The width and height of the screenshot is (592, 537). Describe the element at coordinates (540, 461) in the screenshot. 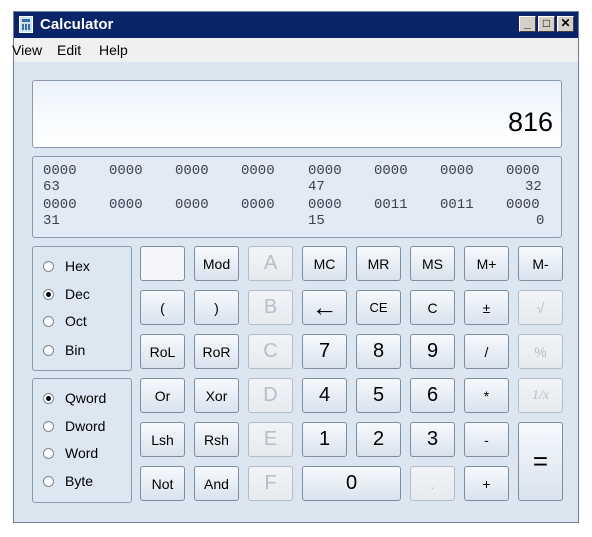

I see `equals-button: =` at that location.